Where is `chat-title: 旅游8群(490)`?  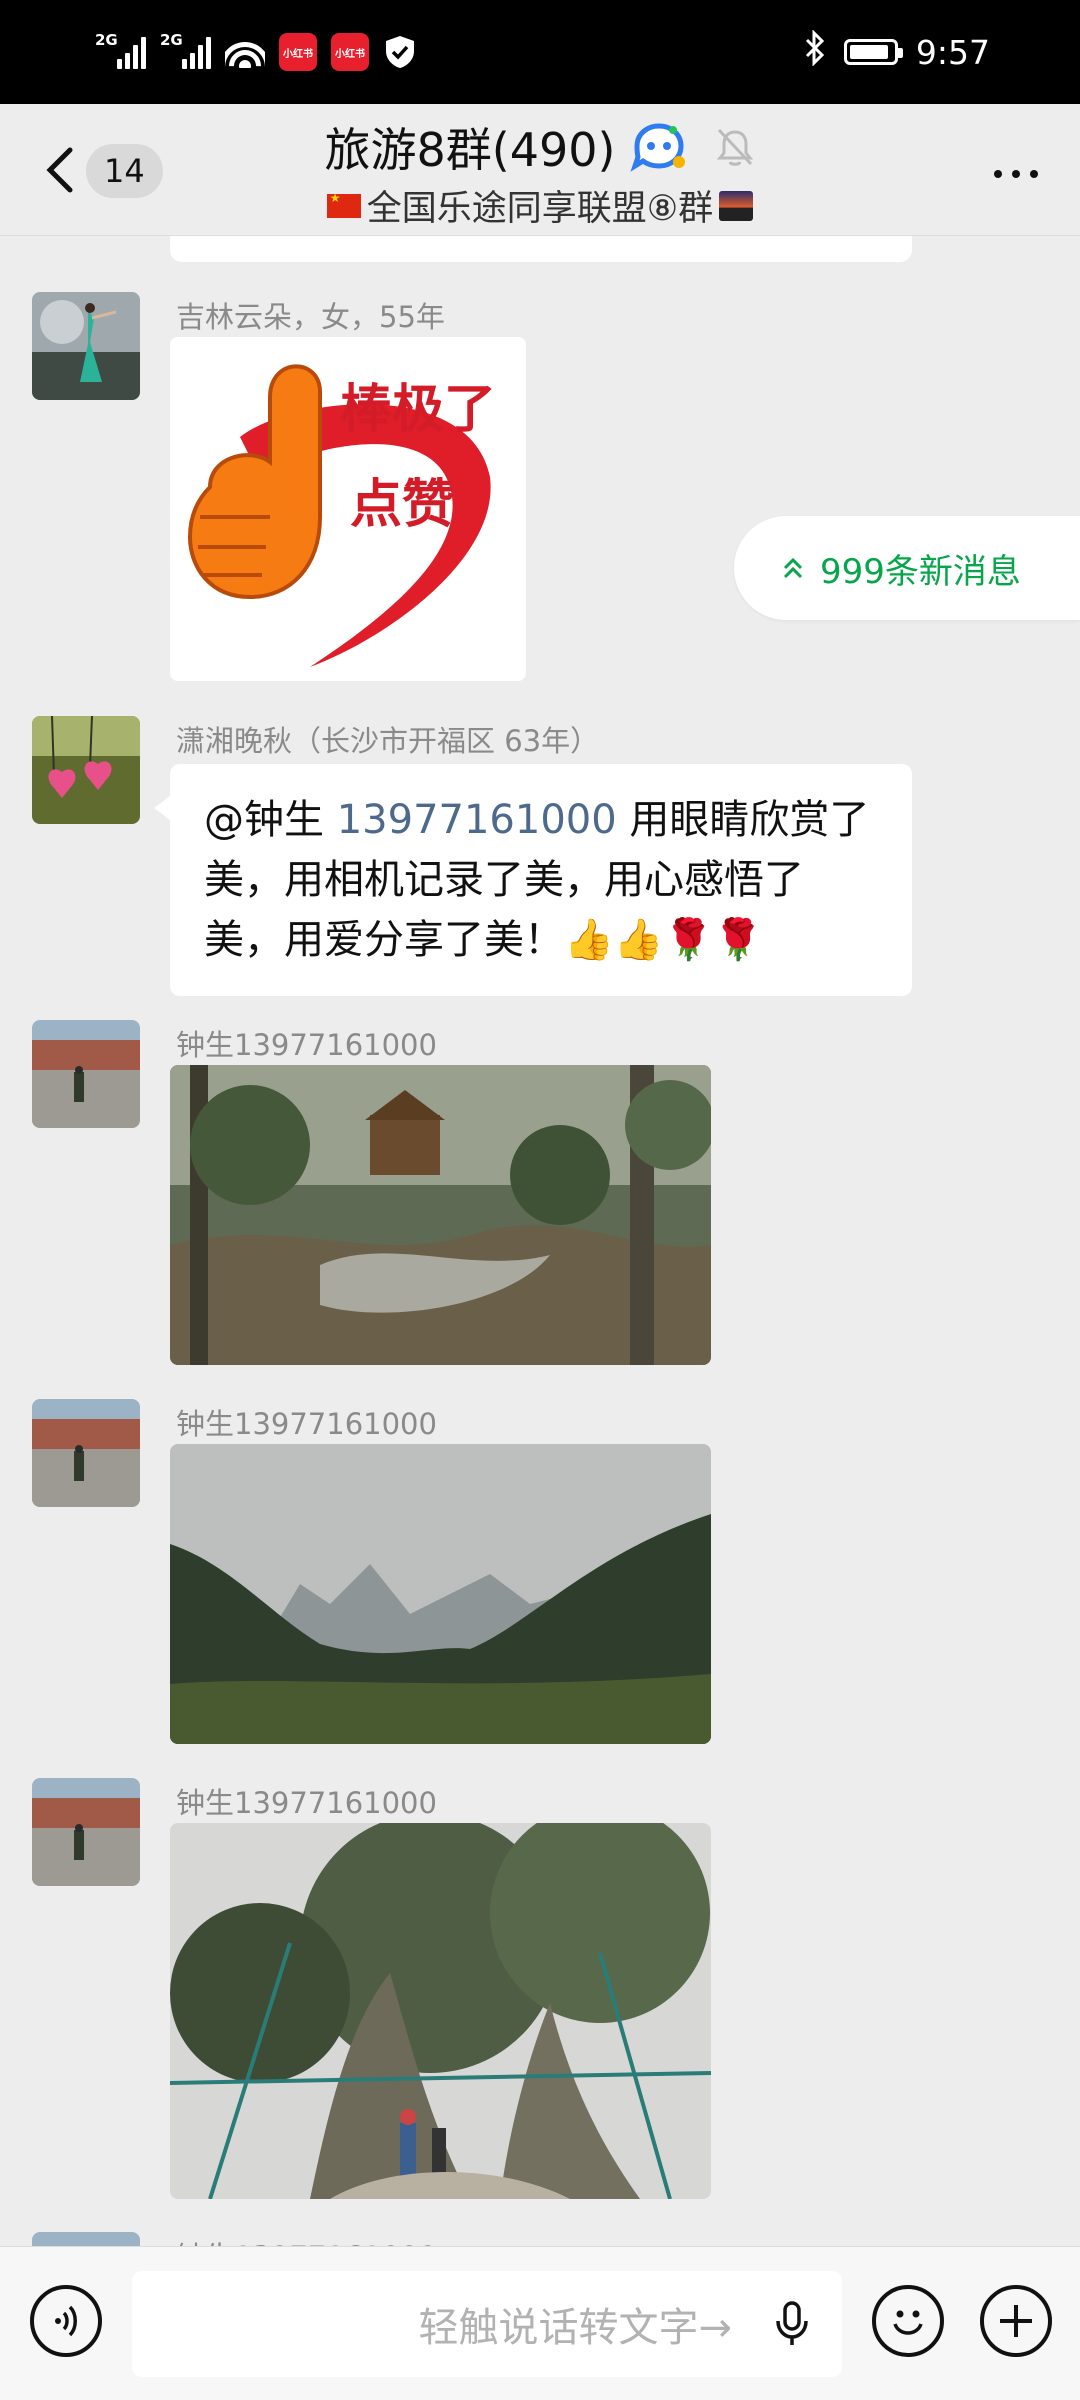
chat-title: 旅游8群(490) is located at coordinates (470, 147).